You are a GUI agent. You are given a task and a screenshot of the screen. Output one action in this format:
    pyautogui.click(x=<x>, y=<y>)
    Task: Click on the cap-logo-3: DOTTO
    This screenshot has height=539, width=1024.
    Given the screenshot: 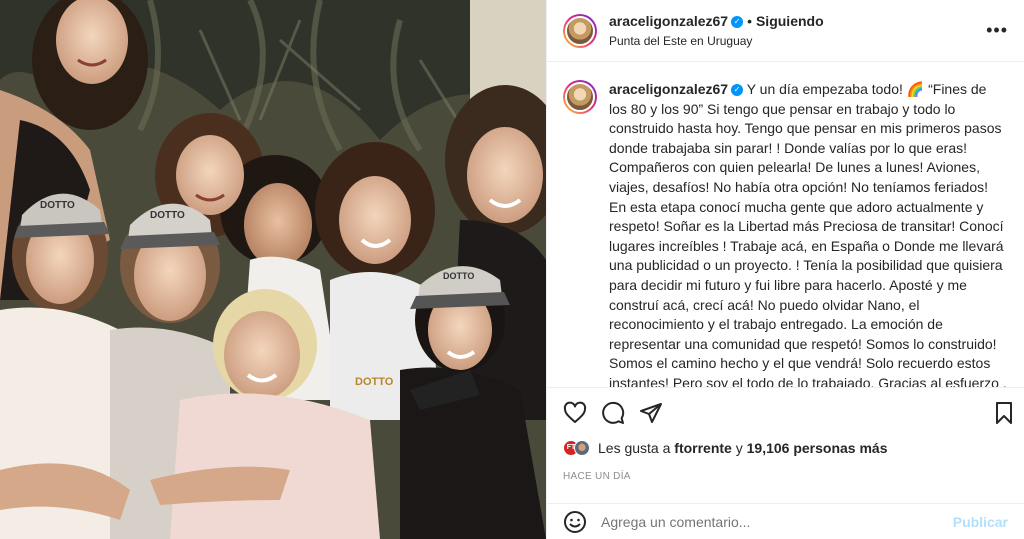 What is the action you would take?
    pyautogui.click(x=458, y=276)
    